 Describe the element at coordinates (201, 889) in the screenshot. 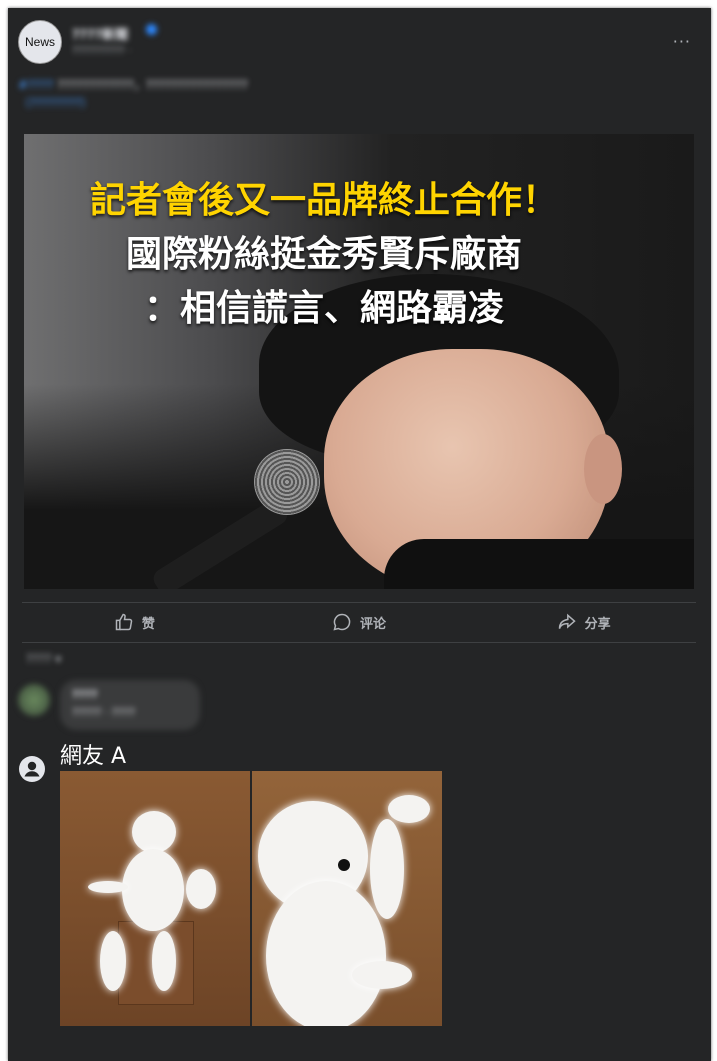

I see `meme-fur-tail` at that location.